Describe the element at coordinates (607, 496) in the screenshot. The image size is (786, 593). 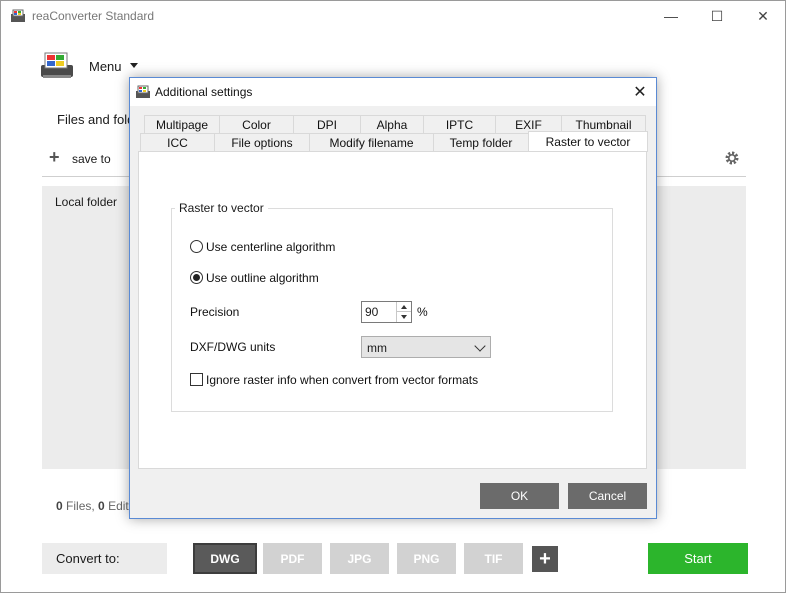
I see `cancel-button: Cancel` at that location.